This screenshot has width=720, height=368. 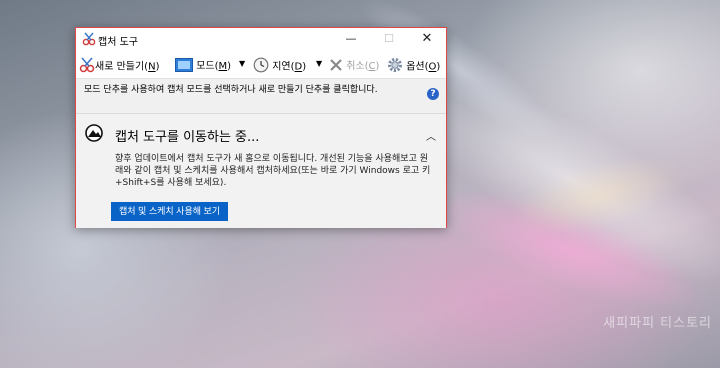 I want to click on delay-button: 지연(D), so click(x=279, y=65).